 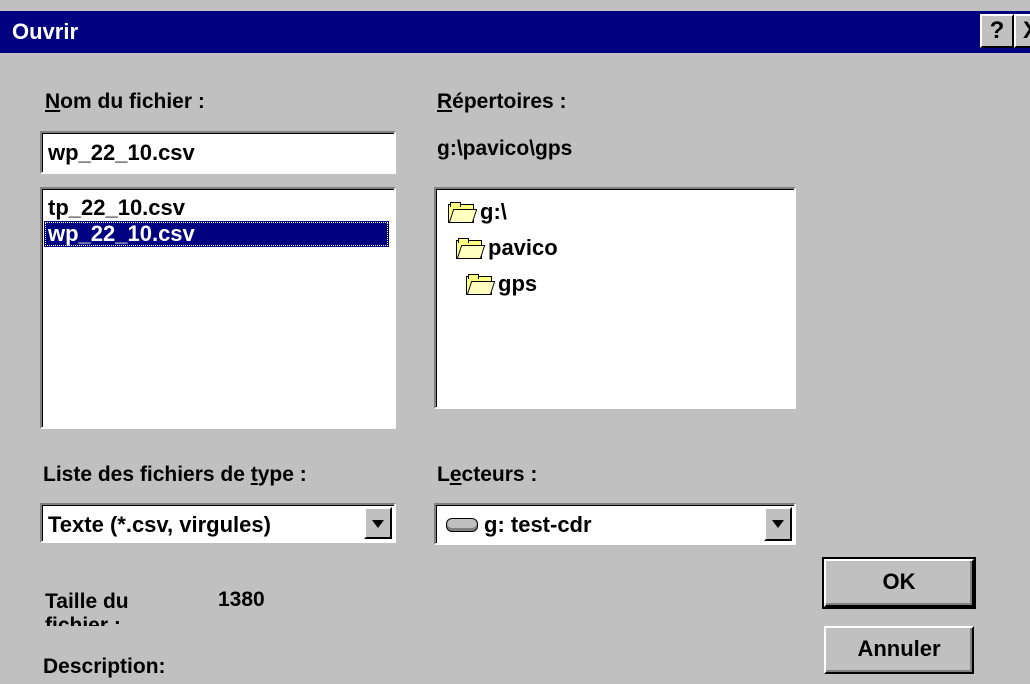 What do you see at coordinates (241, 599) in the screenshot?
I see `filesize-value: 1380` at bounding box center [241, 599].